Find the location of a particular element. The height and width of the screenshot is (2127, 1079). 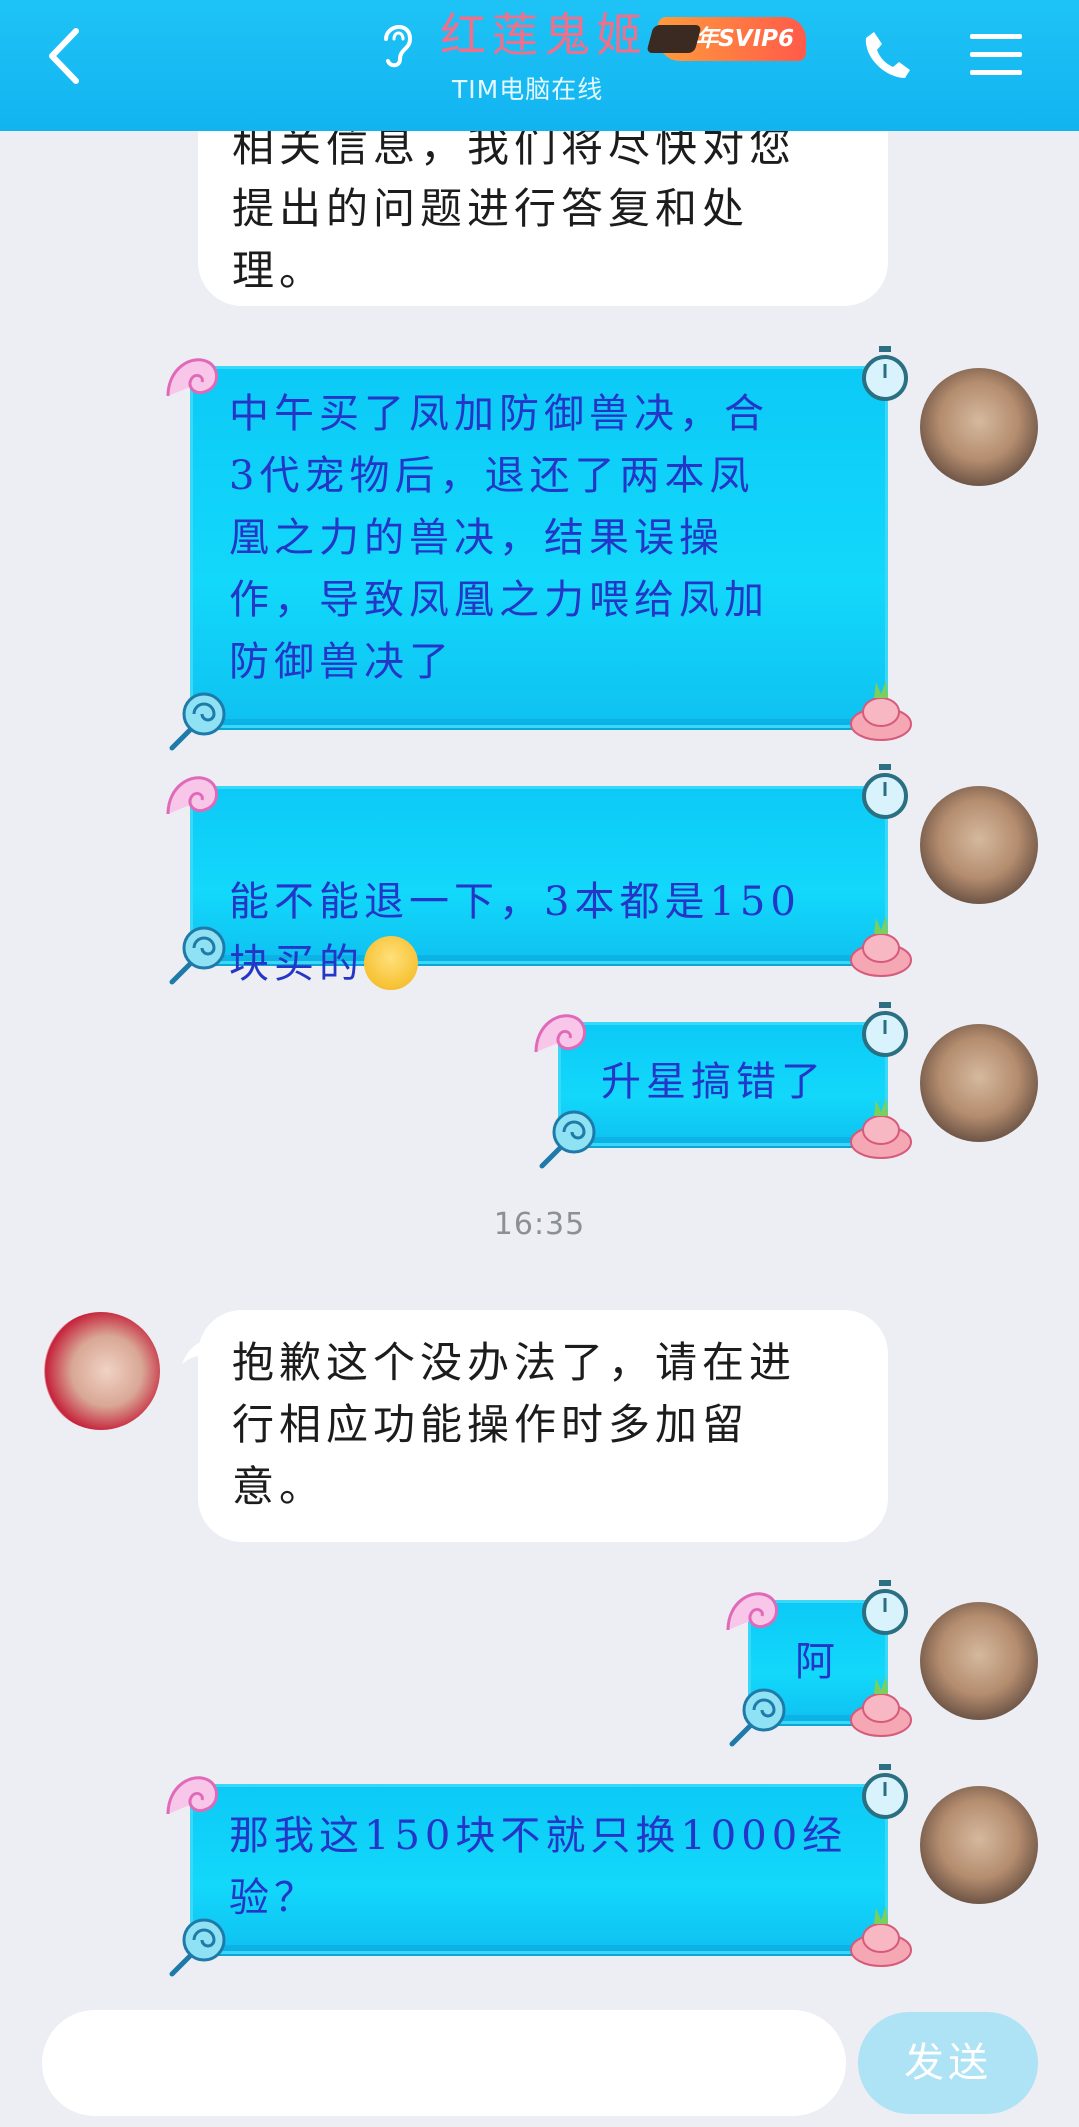

message-bubble-sent: 升星搞错了 is located at coordinates (723, 1084).